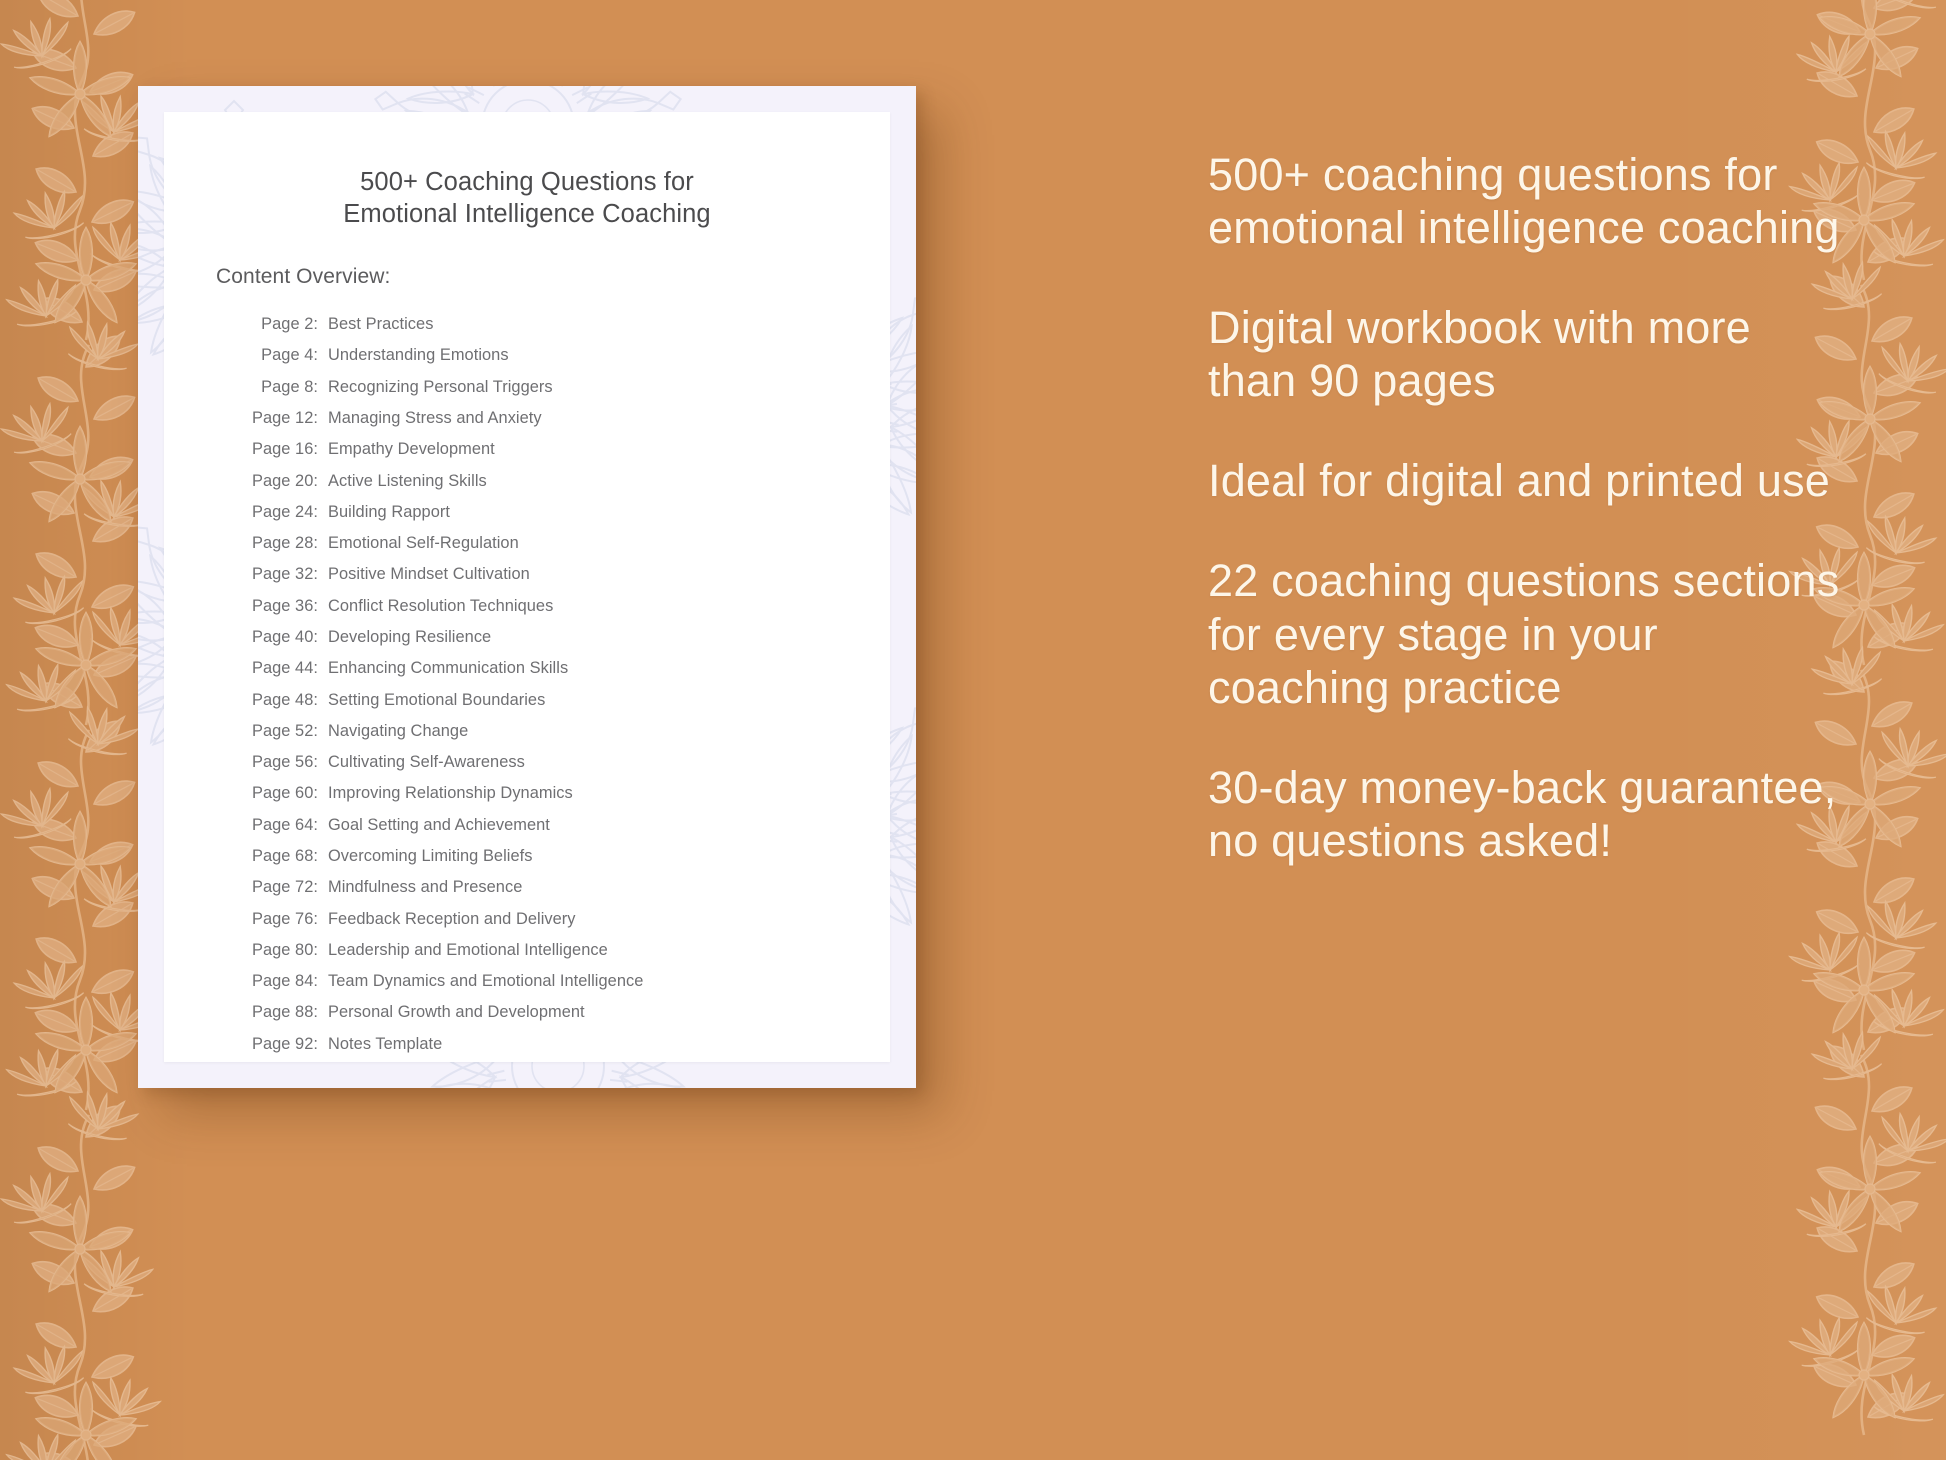 The width and height of the screenshot is (1946, 1460). What do you see at coordinates (437, 699) in the screenshot?
I see `toc-section-title: Setting Emotional Boundaries` at bounding box center [437, 699].